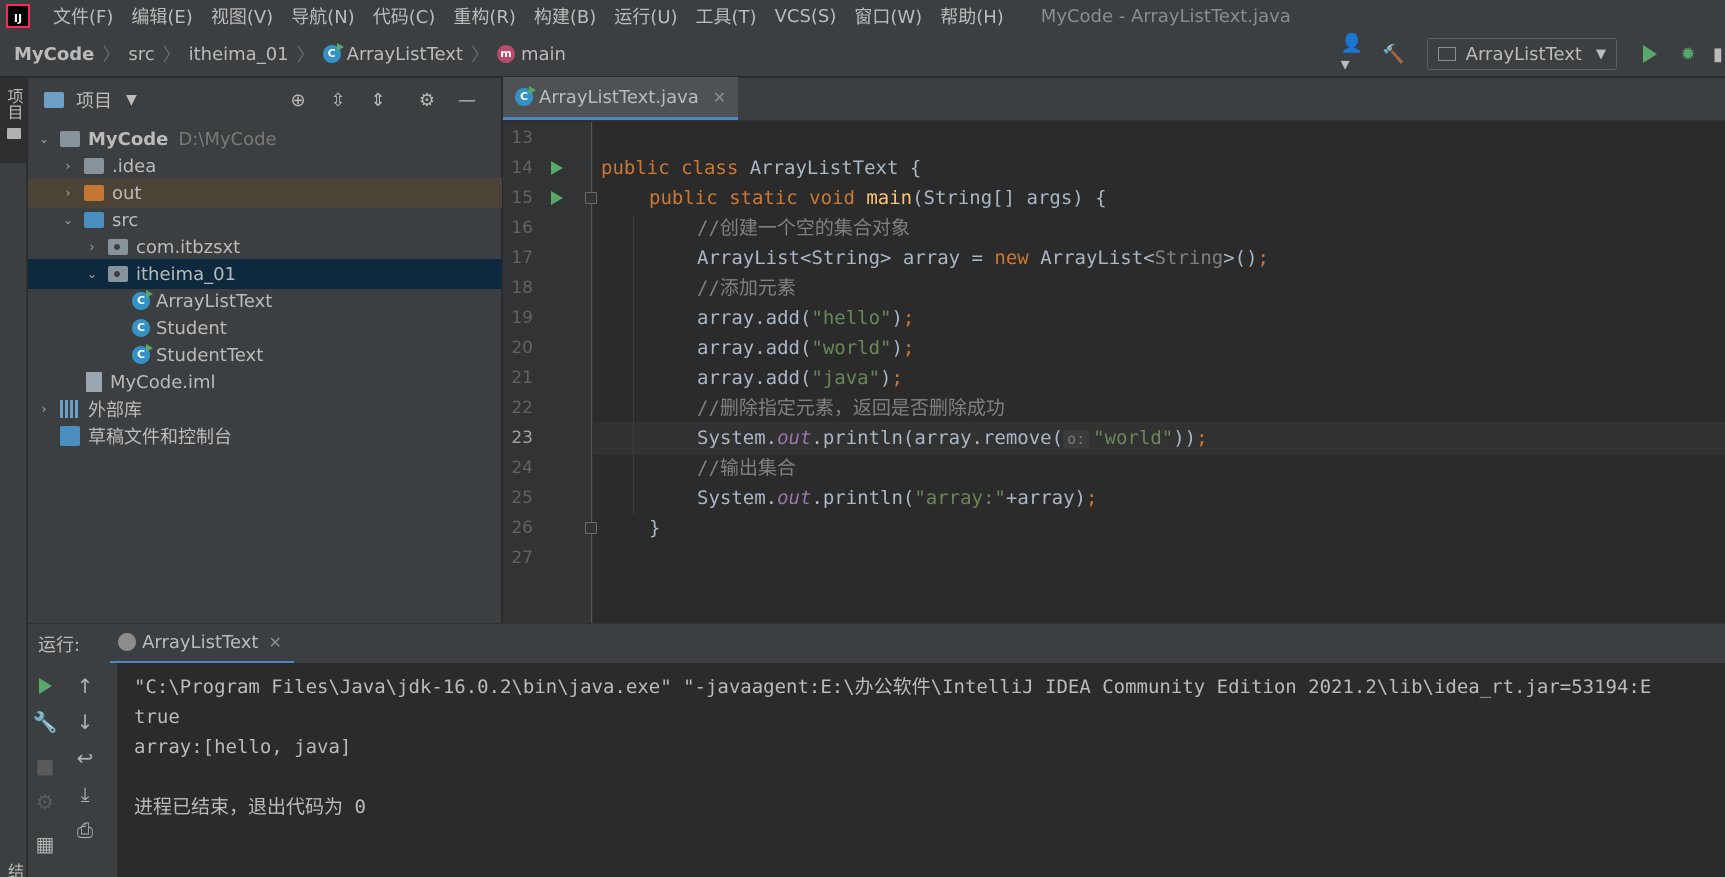 This screenshot has width=1725, height=877. What do you see at coordinates (85, 722) in the screenshot?
I see `arrow-down-icon: ↓` at bounding box center [85, 722].